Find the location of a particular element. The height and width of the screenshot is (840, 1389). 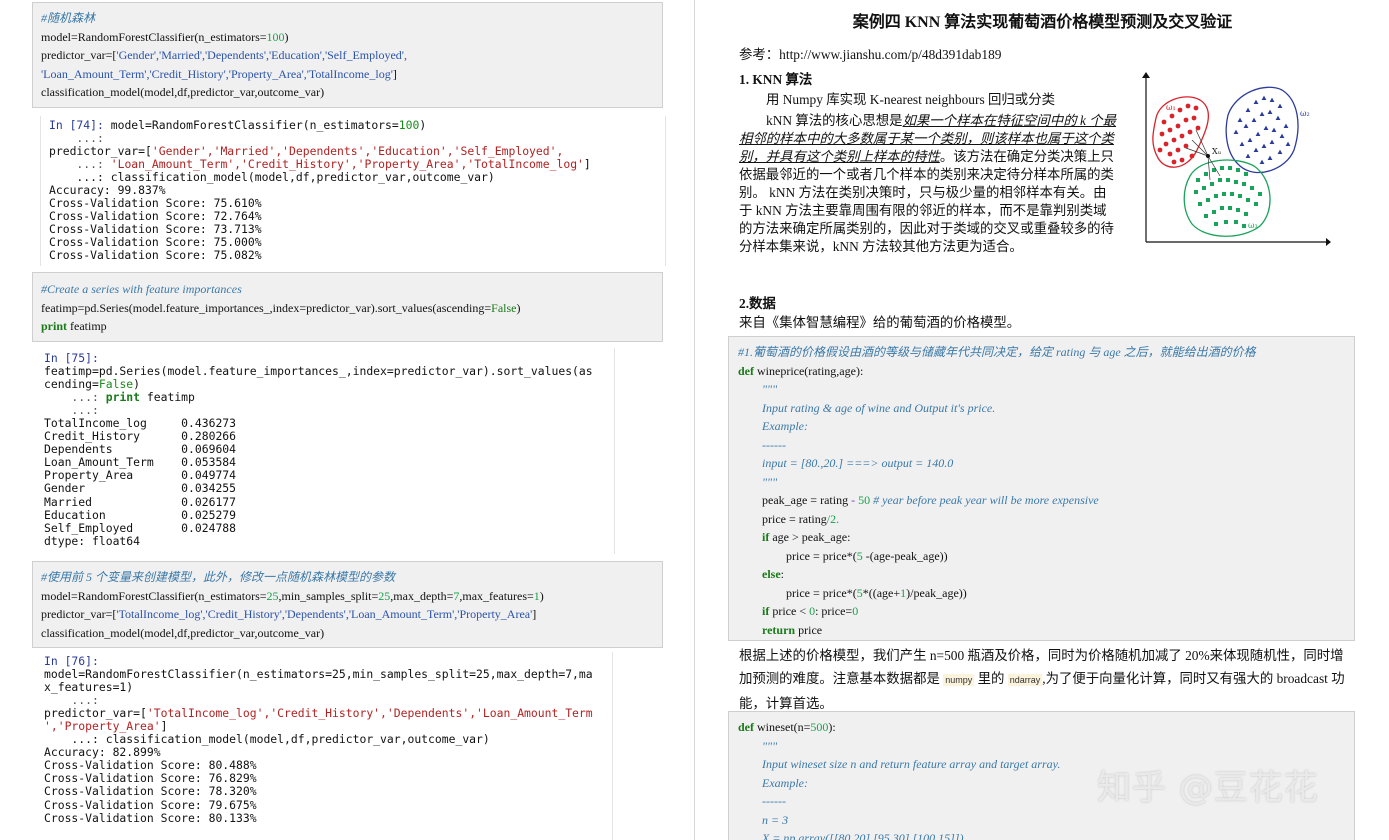

y-axis-arrow-icon is located at coordinates (1146, 75).